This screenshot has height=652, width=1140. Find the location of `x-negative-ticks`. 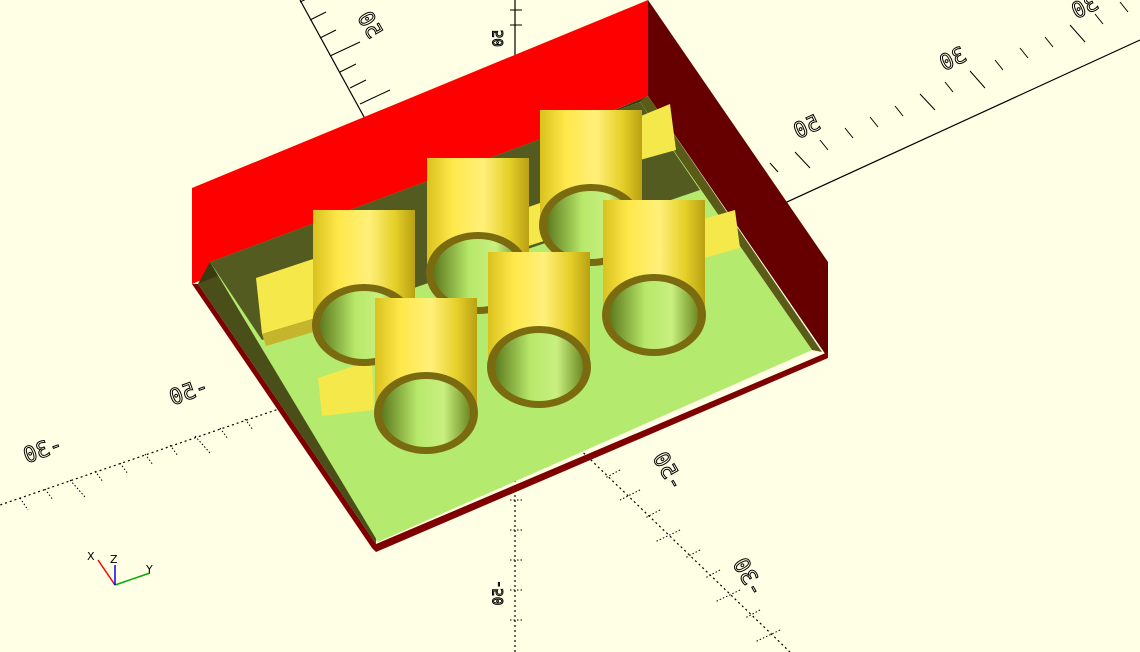

x-negative-ticks is located at coordinates (692, 556).